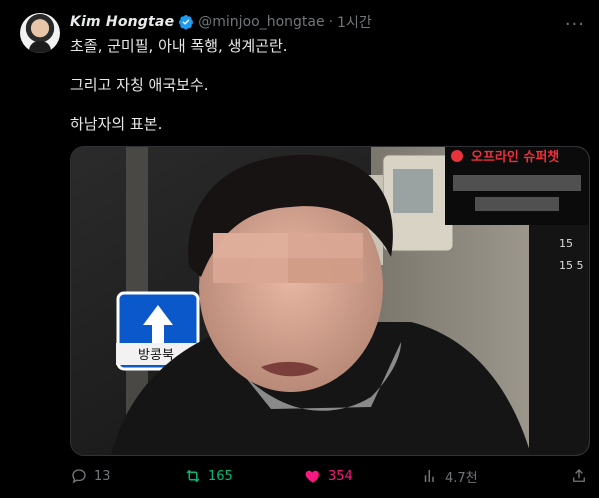  Describe the element at coordinates (220, 476) in the screenshot. I see `retweet-count: 165` at that location.